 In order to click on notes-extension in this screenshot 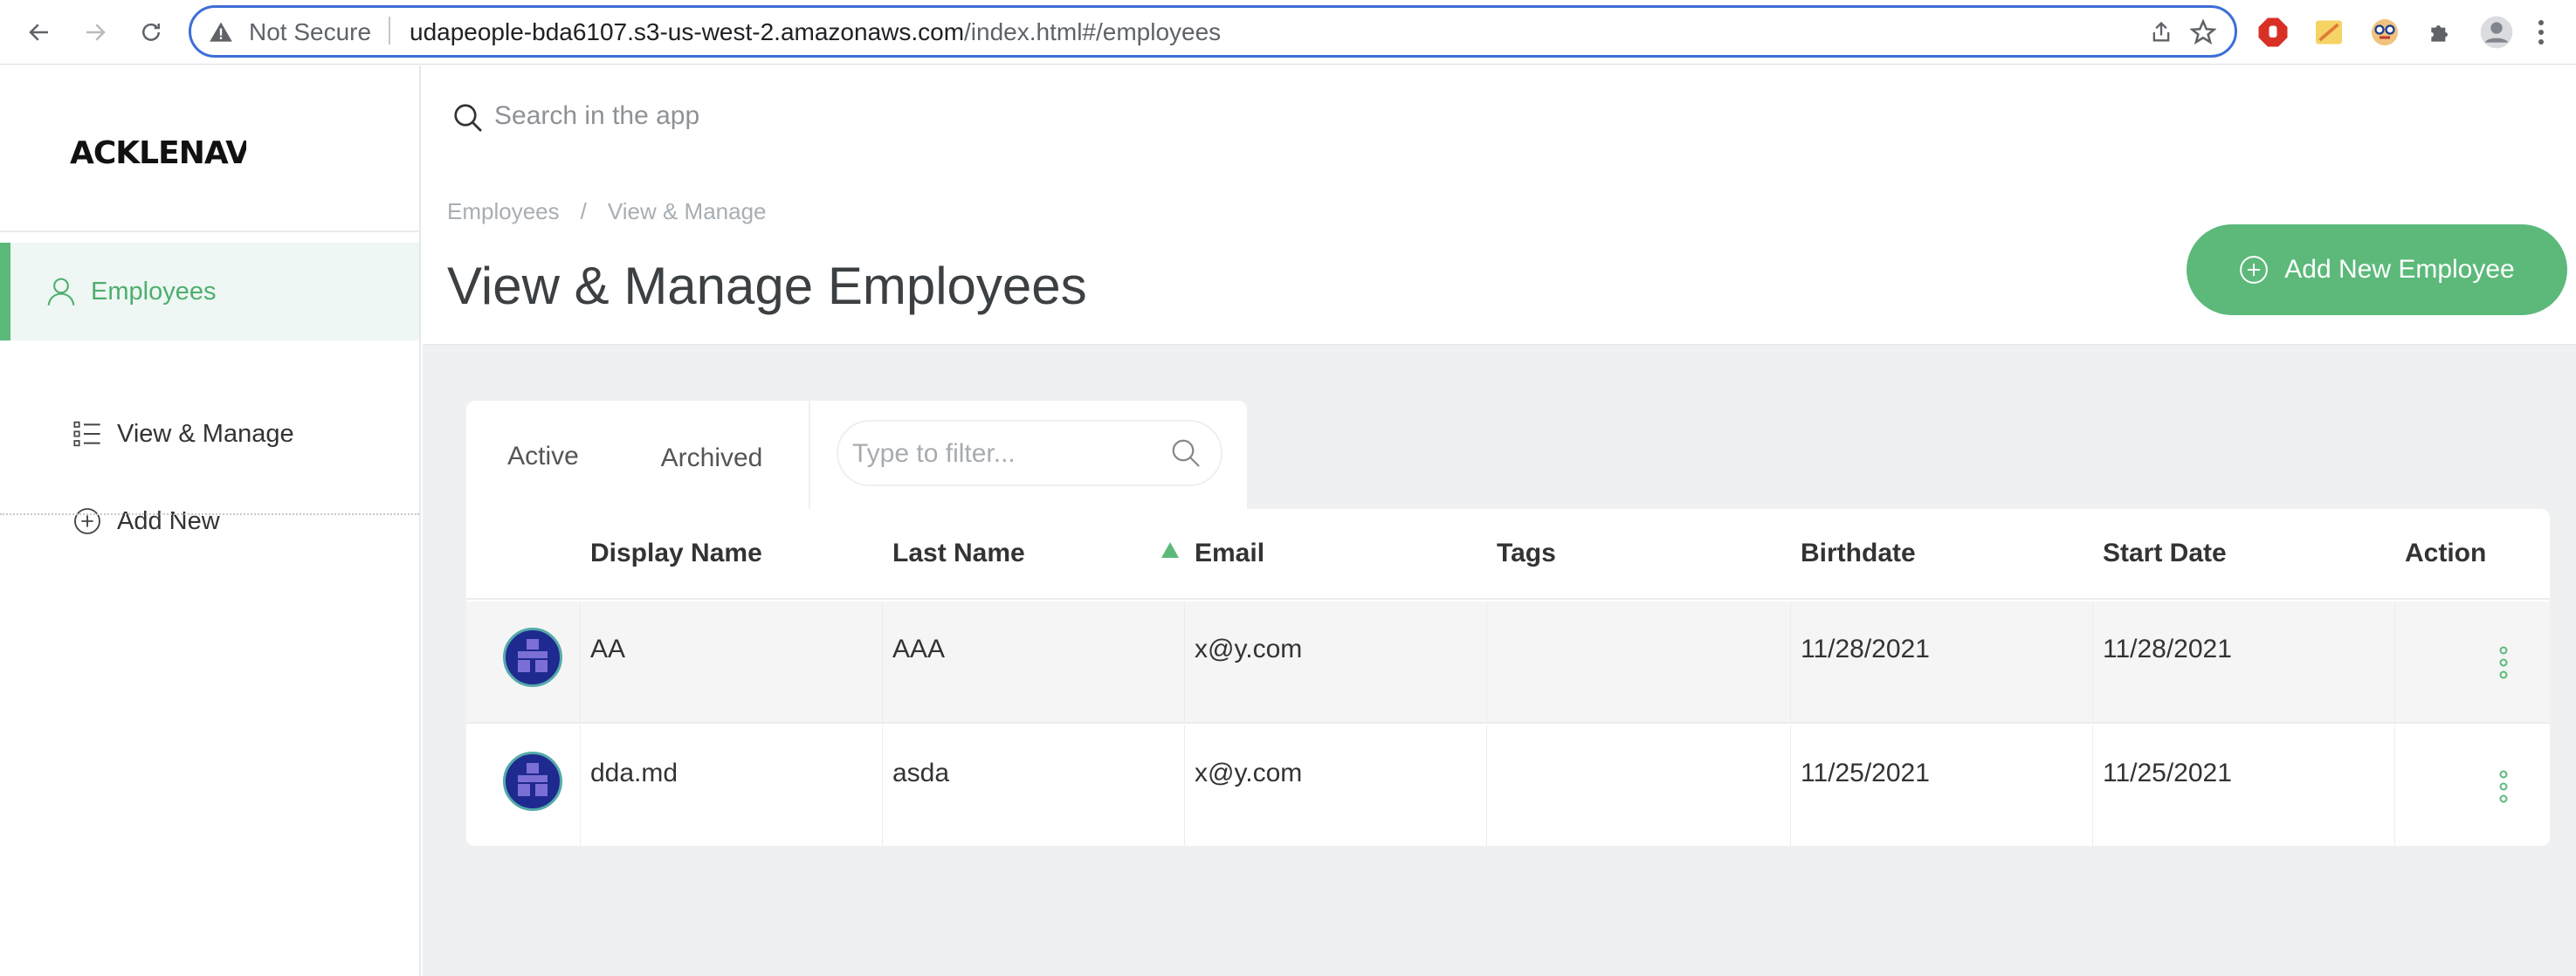, I will do `click(2329, 32)`.